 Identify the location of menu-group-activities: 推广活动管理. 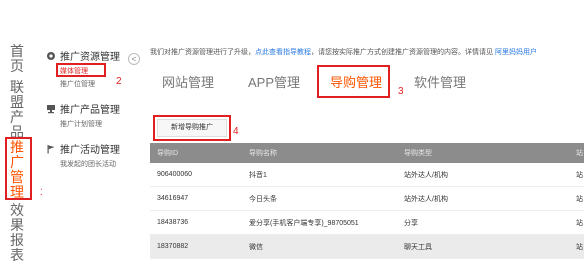
(83, 148).